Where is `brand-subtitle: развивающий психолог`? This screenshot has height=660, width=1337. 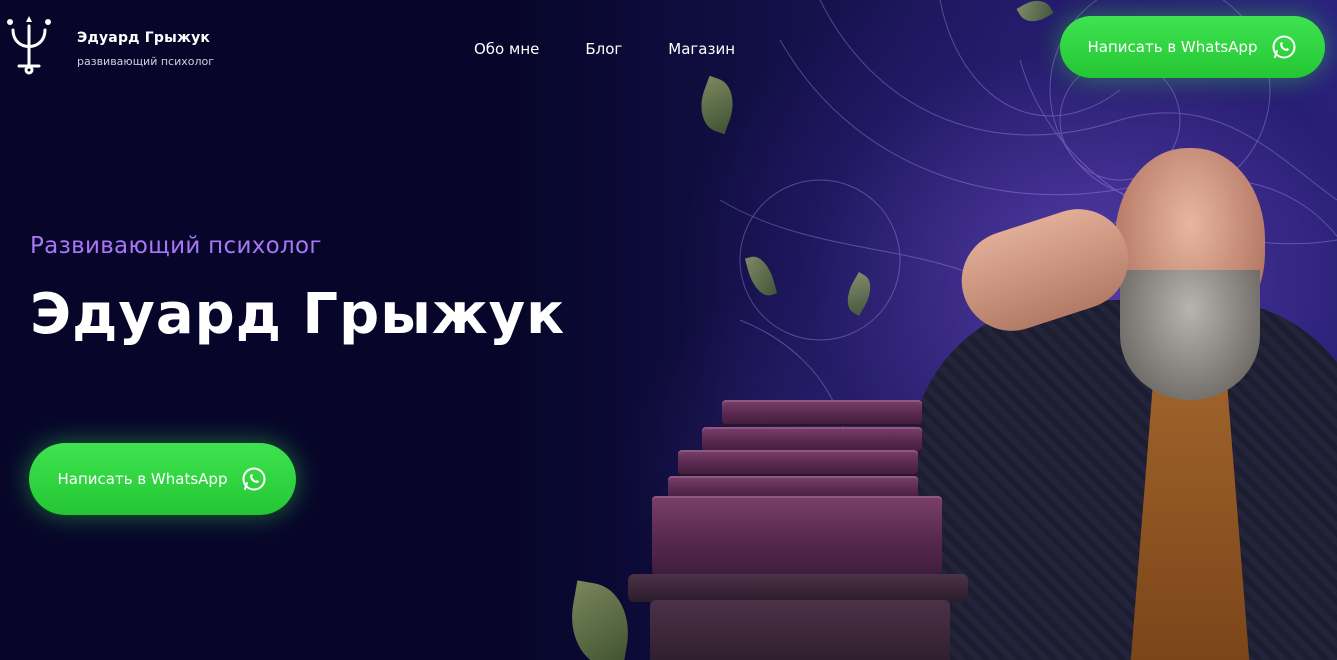 brand-subtitle: развивающий психолог is located at coordinates (146, 61).